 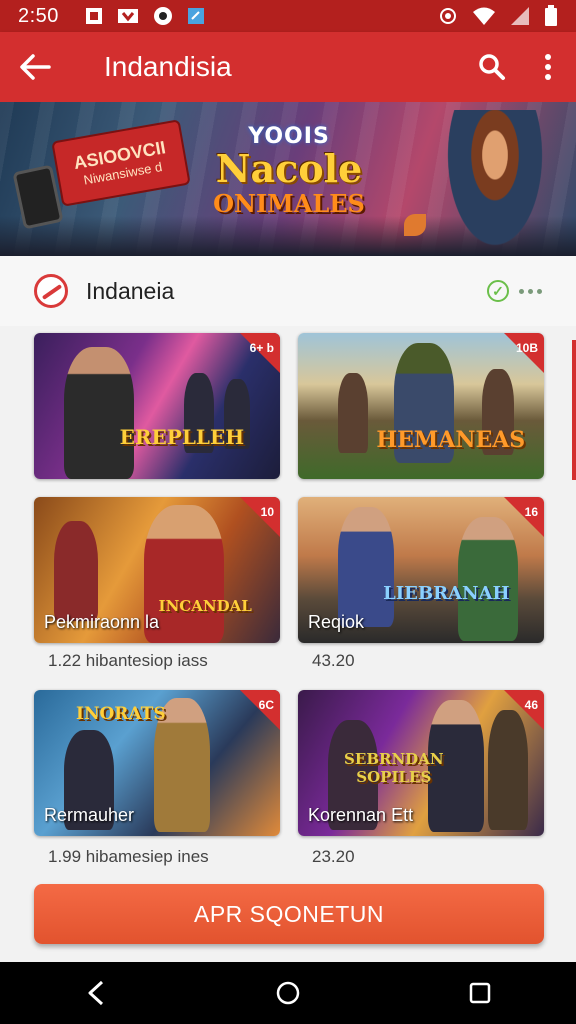 What do you see at coordinates (574, 410) in the screenshot?
I see `next-column-peek` at bounding box center [574, 410].